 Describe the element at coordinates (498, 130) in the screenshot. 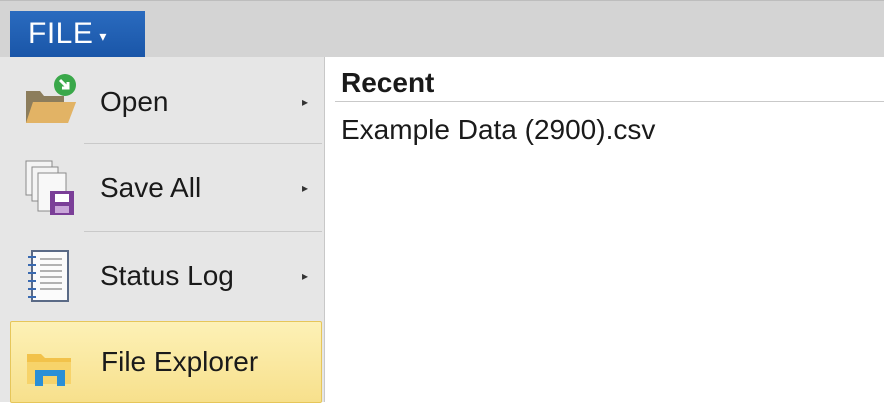

I see `recent-file-item: Example Data (2900).csv` at that location.